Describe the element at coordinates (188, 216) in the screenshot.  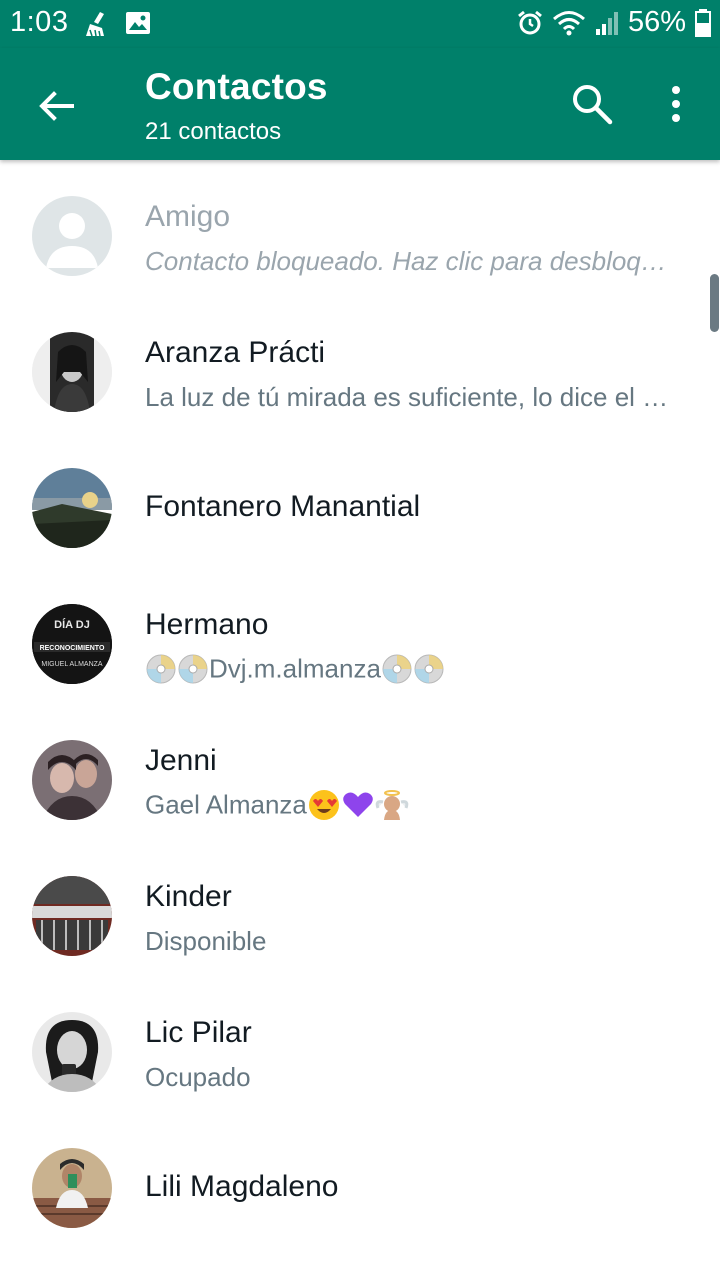
I see `contact-name: Amigo` at that location.